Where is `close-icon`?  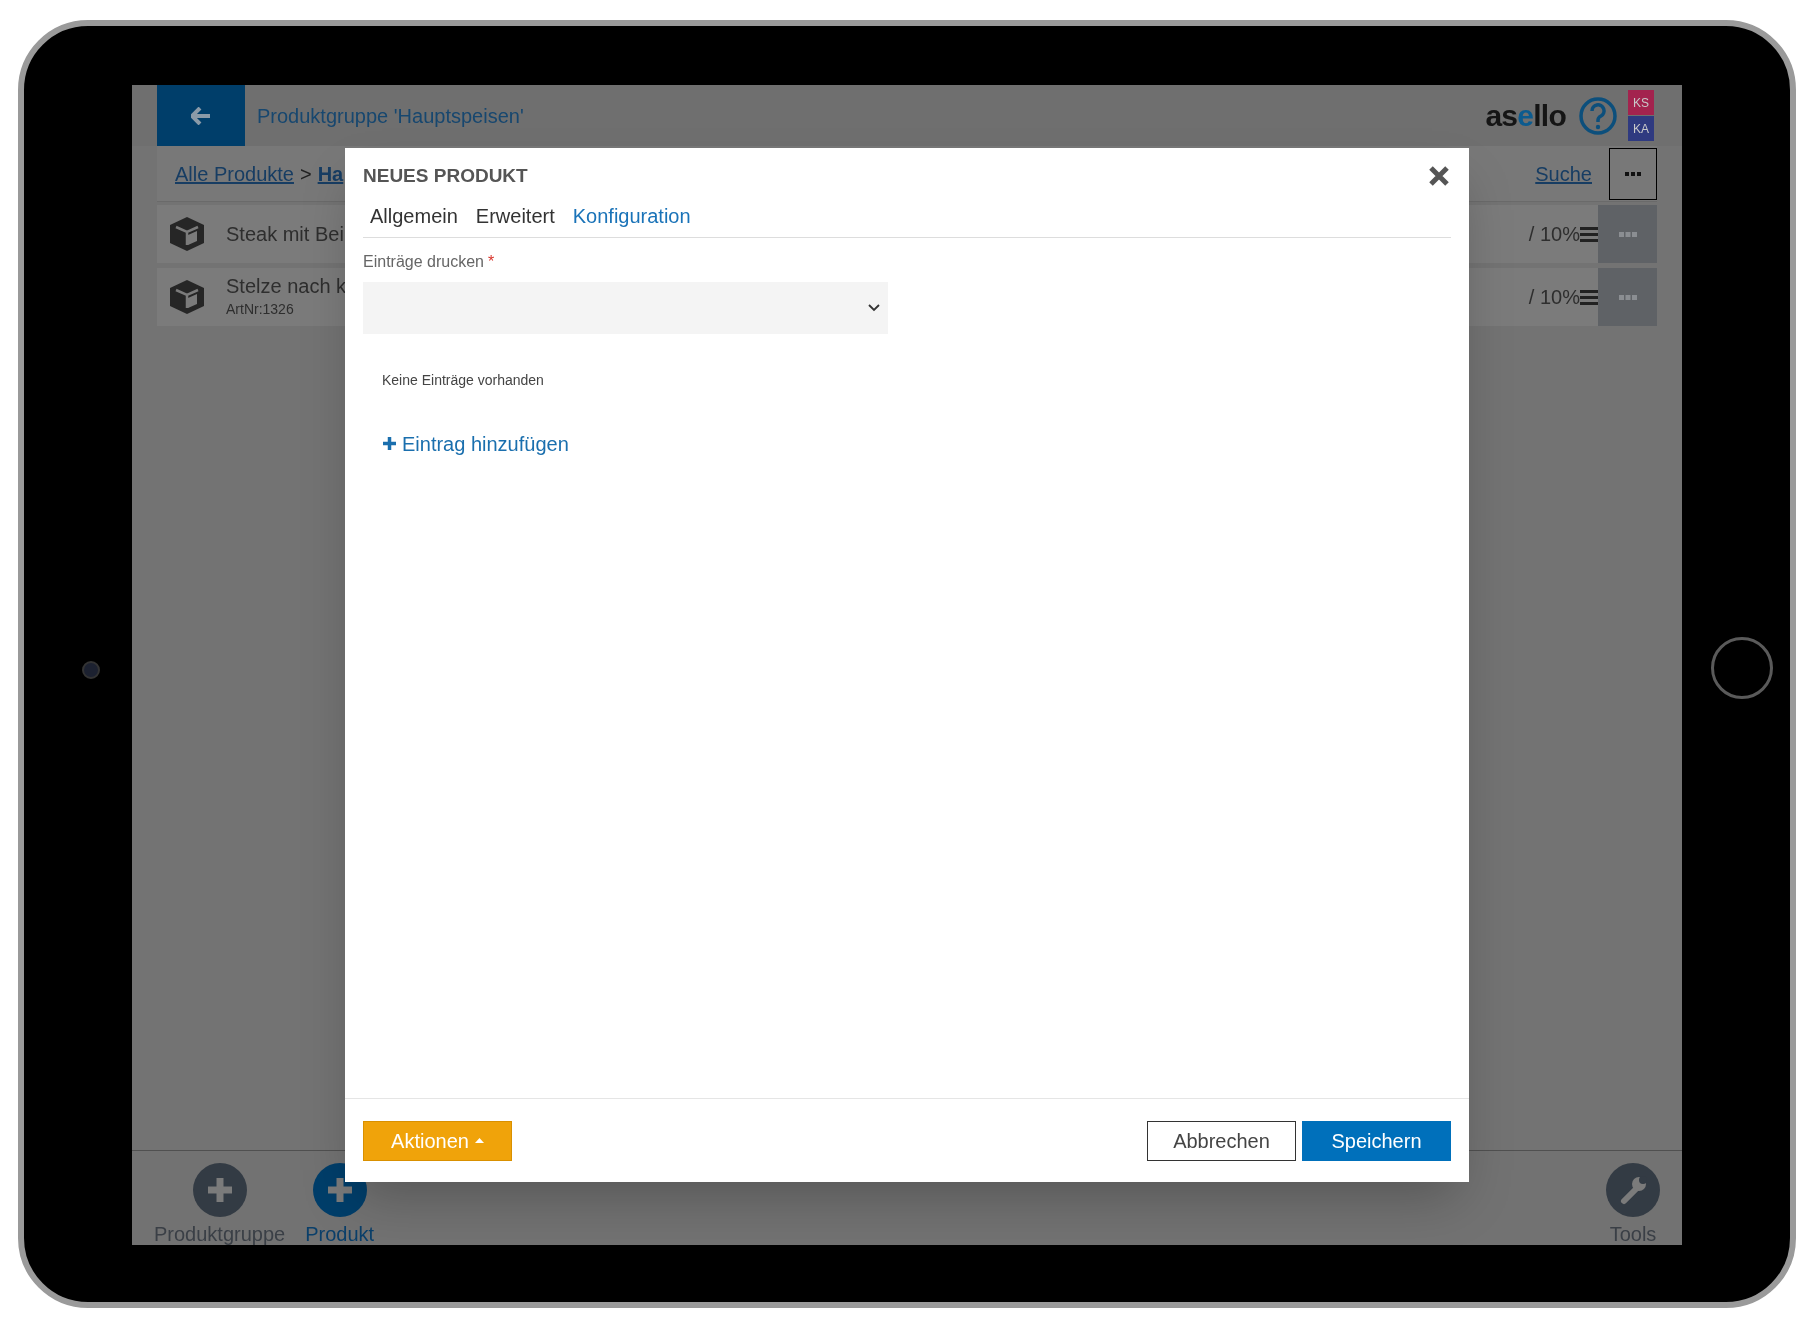
close-icon is located at coordinates (1439, 176).